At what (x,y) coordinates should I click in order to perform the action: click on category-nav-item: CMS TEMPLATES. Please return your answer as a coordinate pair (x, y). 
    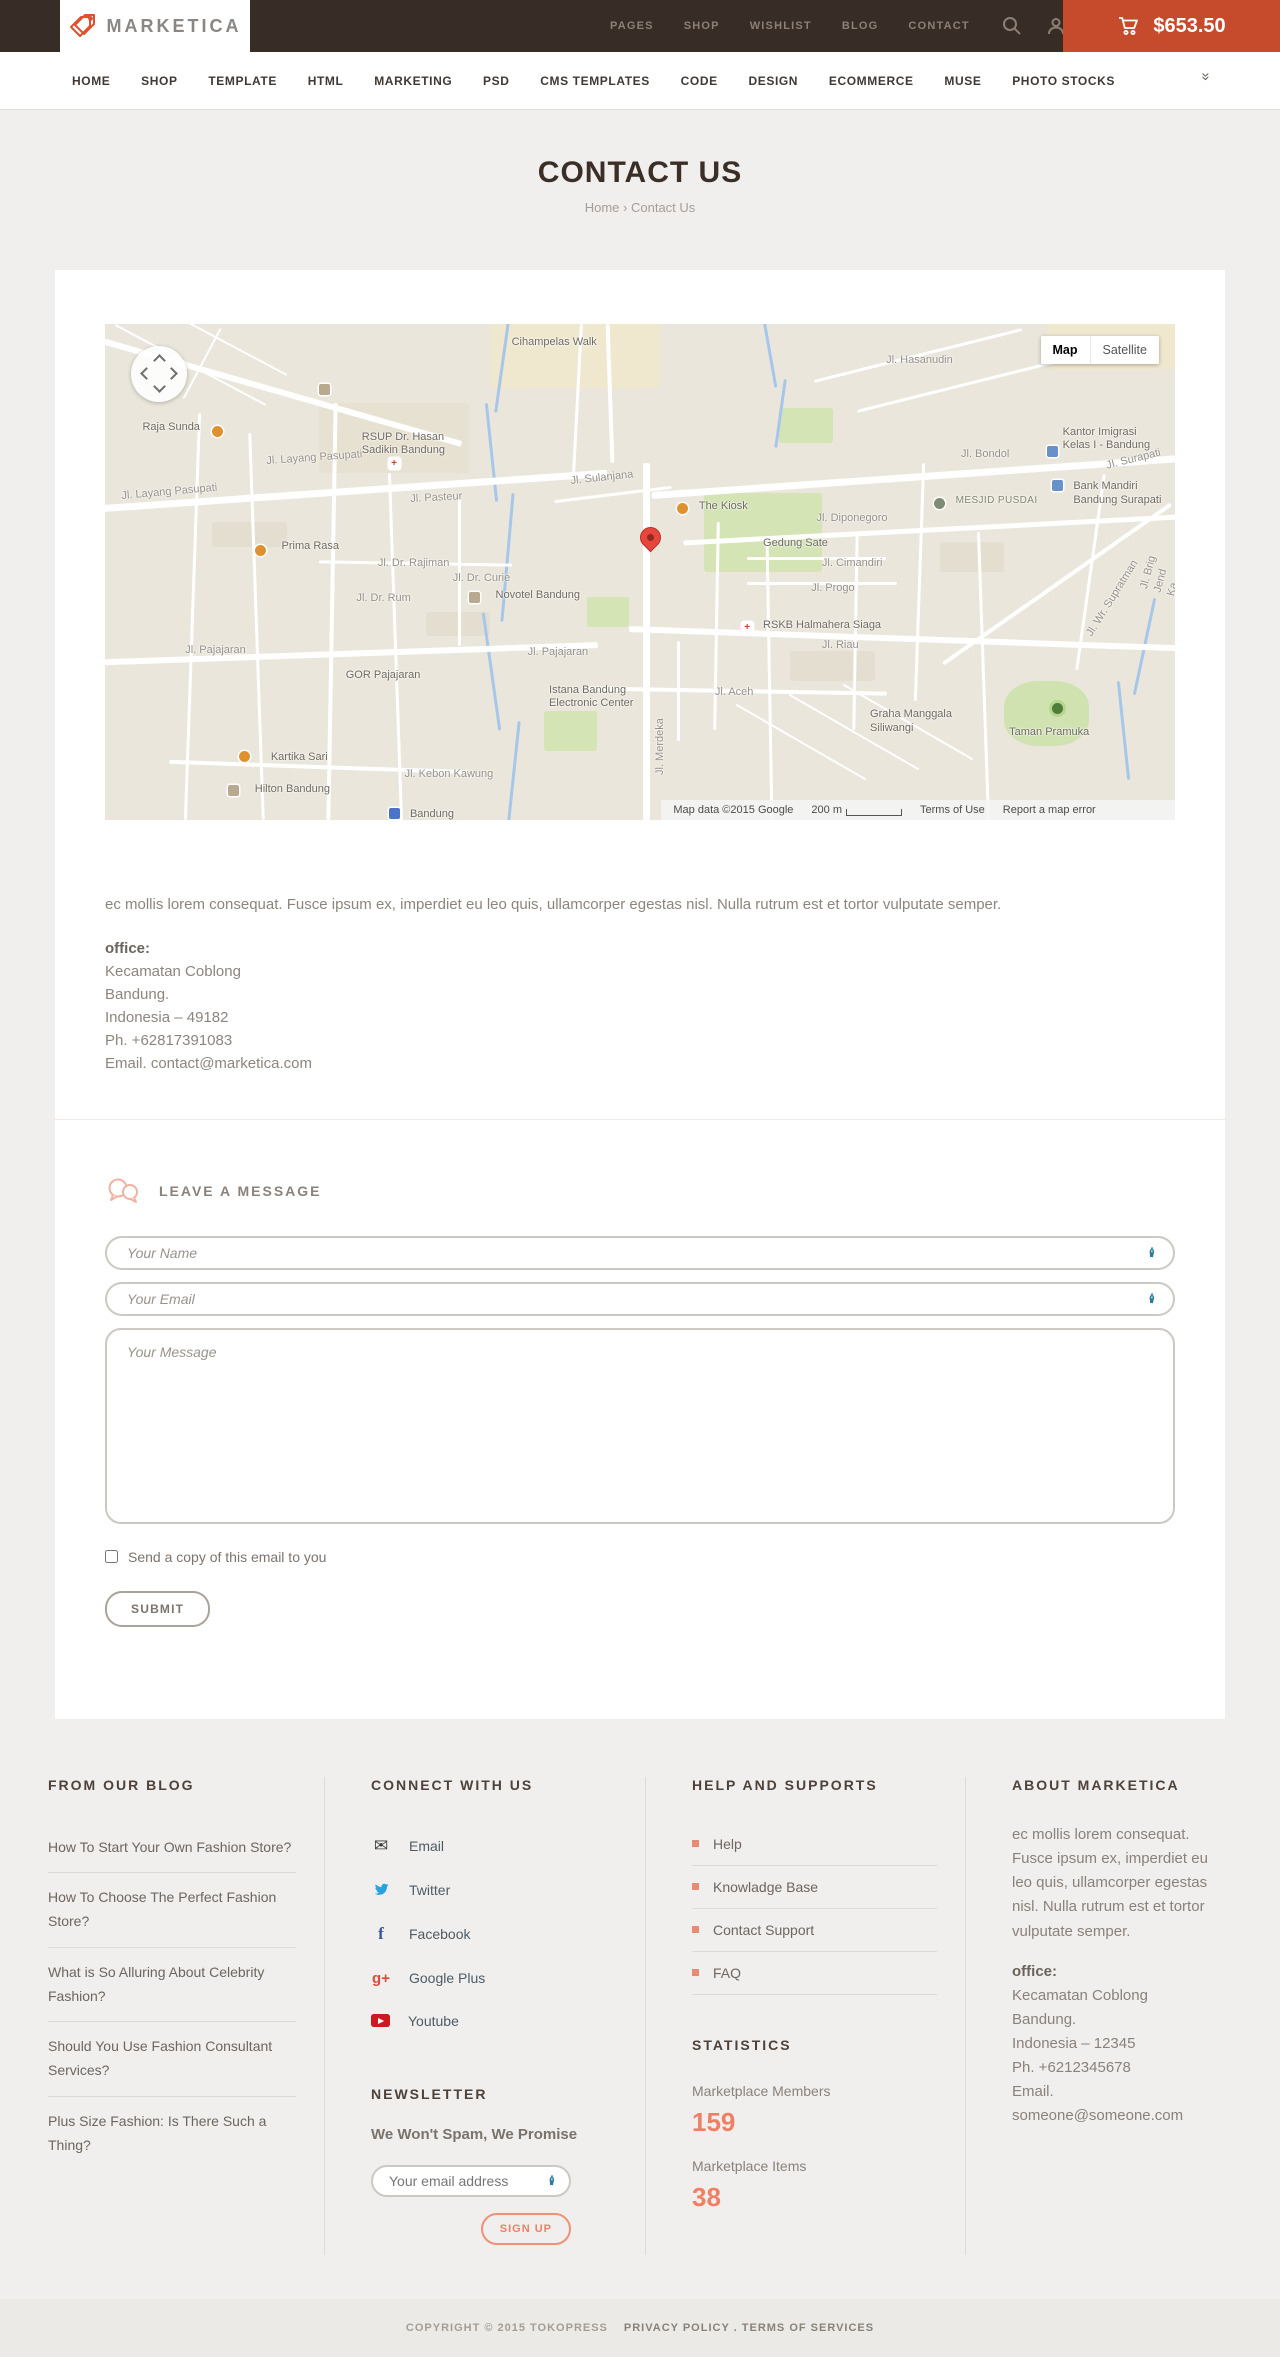
    Looking at the image, I should click on (595, 81).